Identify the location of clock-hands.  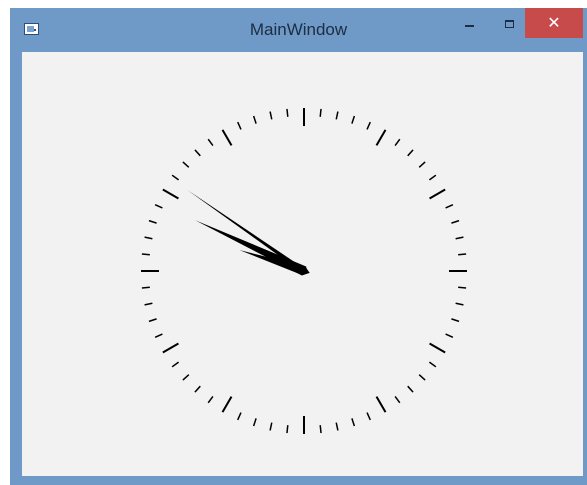
(248, 232).